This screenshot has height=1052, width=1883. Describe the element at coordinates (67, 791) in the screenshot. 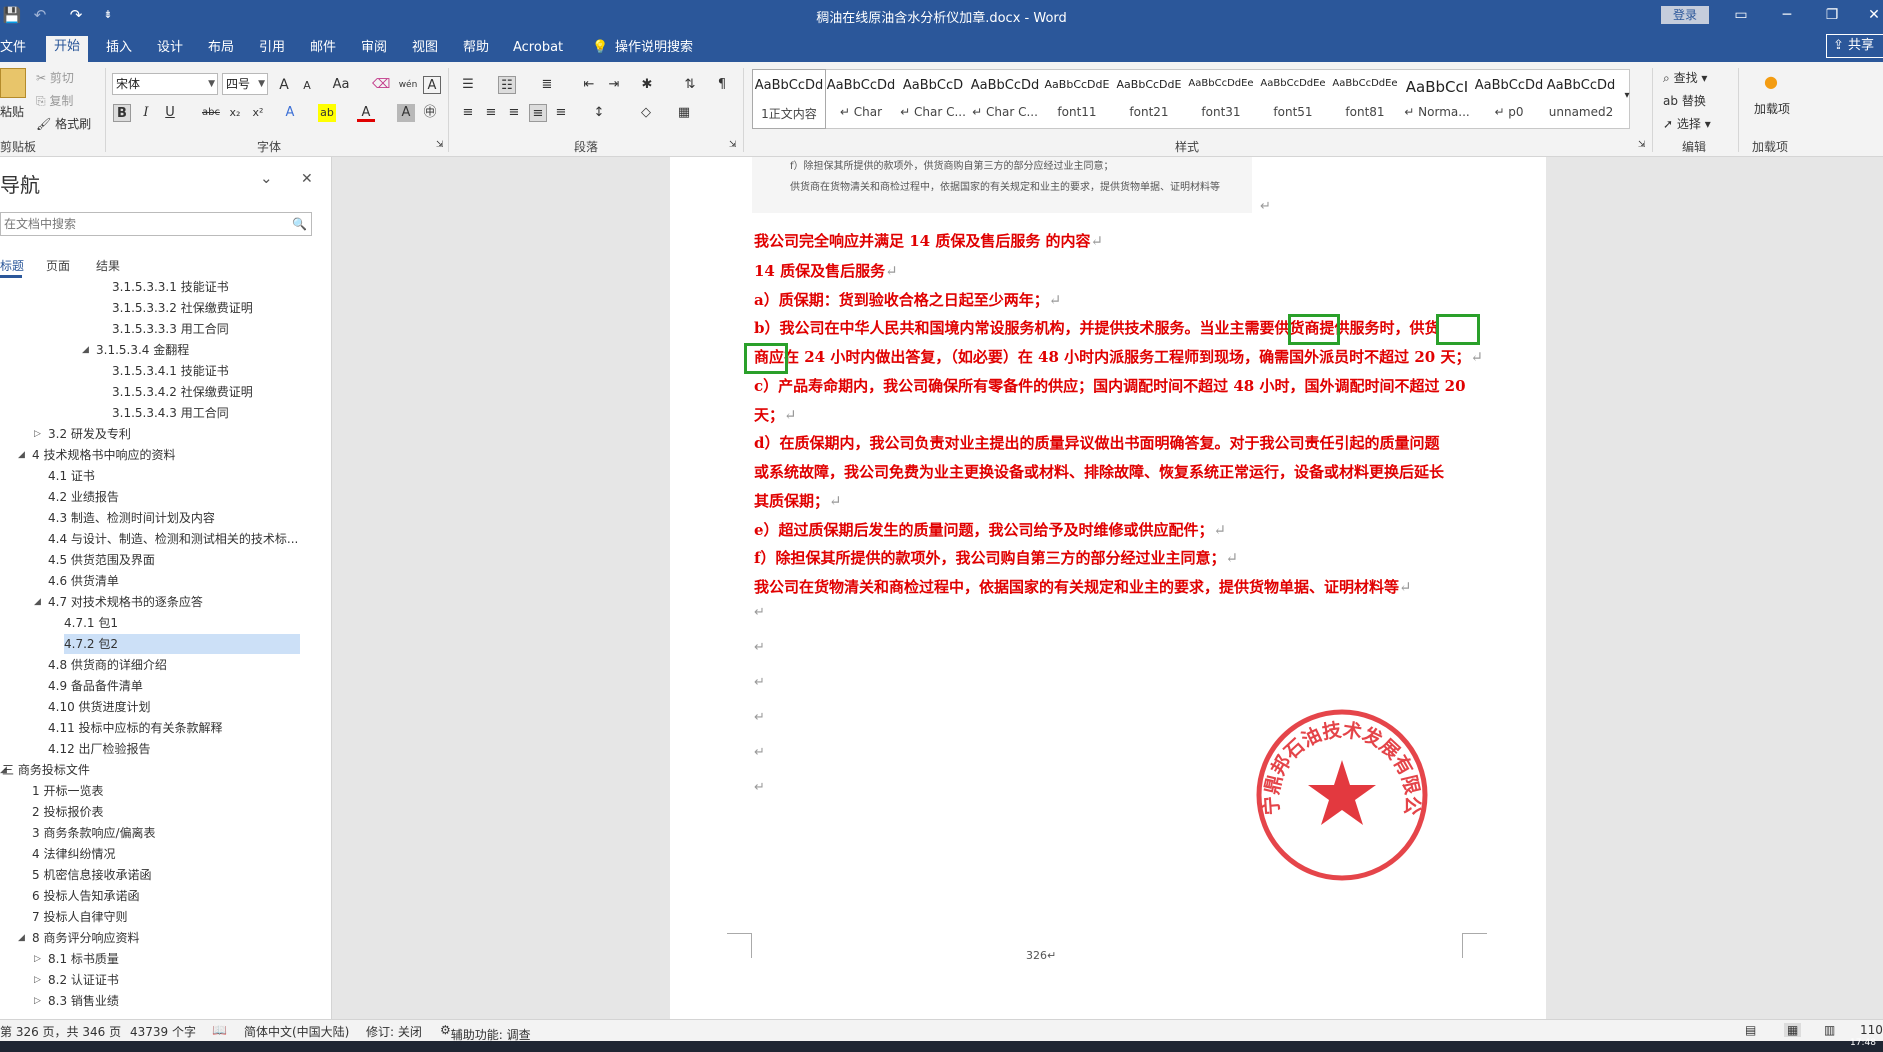

I see `nav-heading-item: 1 开标一览表` at that location.